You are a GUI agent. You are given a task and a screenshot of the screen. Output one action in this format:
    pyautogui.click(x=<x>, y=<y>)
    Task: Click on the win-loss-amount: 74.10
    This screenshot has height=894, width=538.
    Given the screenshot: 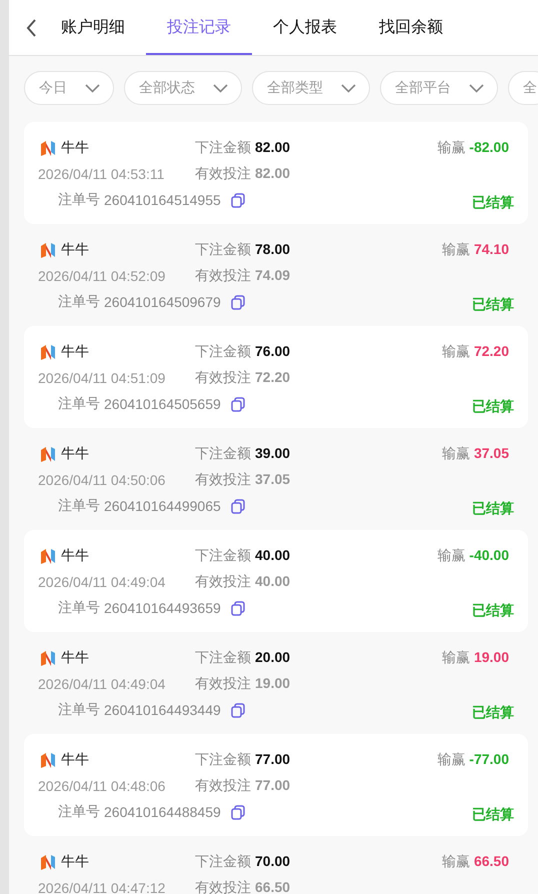 What is the action you would take?
    pyautogui.click(x=491, y=249)
    